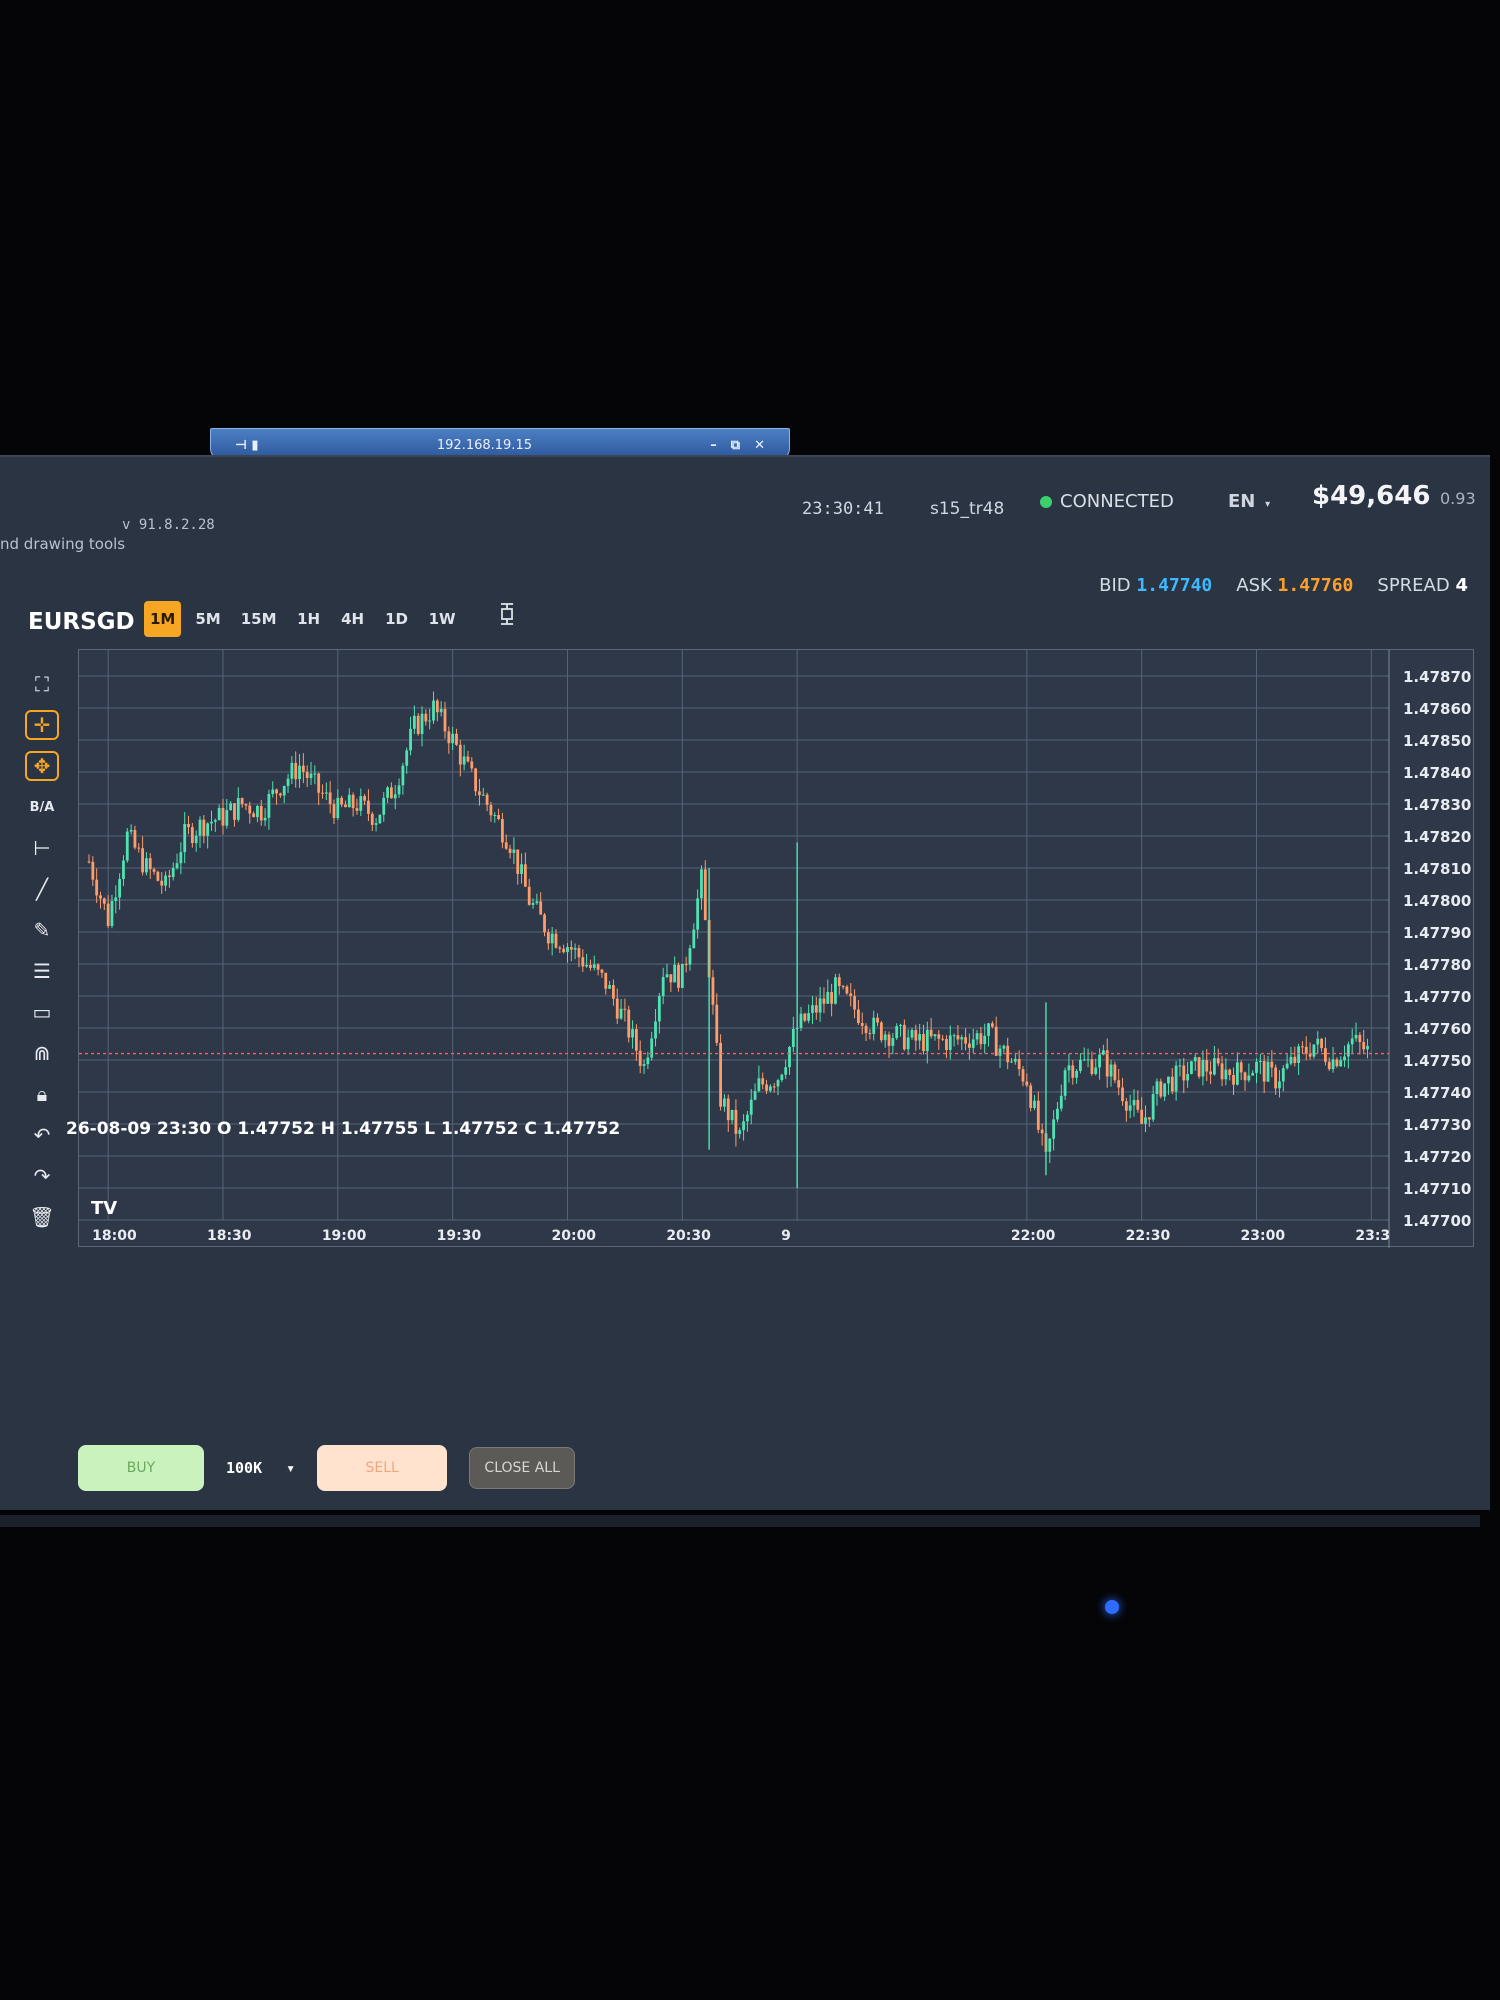 The image size is (1500, 2000). Describe the element at coordinates (163, 619) in the screenshot. I see `timeframe-1m: 1M` at that location.